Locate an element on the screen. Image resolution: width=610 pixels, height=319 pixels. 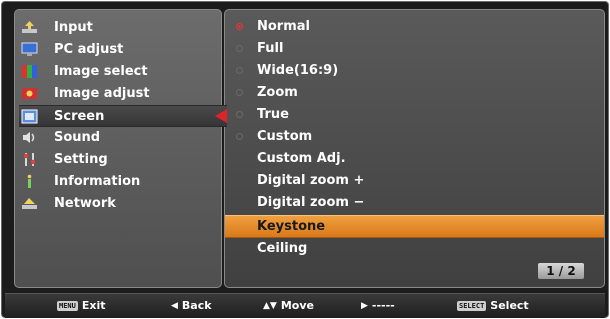
option-label: Full is located at coordinates (270, 48).